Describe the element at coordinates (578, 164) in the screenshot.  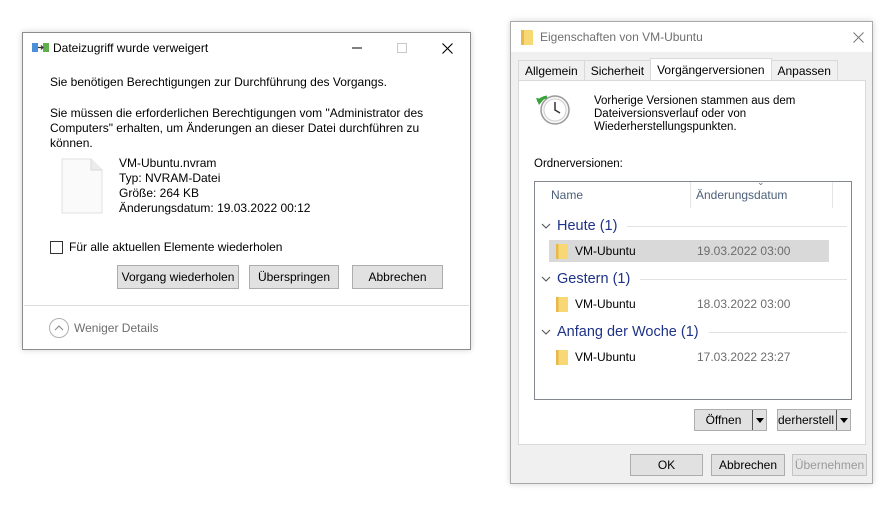
I see `folder-versions-label: Ordnerversionen:` at that location.